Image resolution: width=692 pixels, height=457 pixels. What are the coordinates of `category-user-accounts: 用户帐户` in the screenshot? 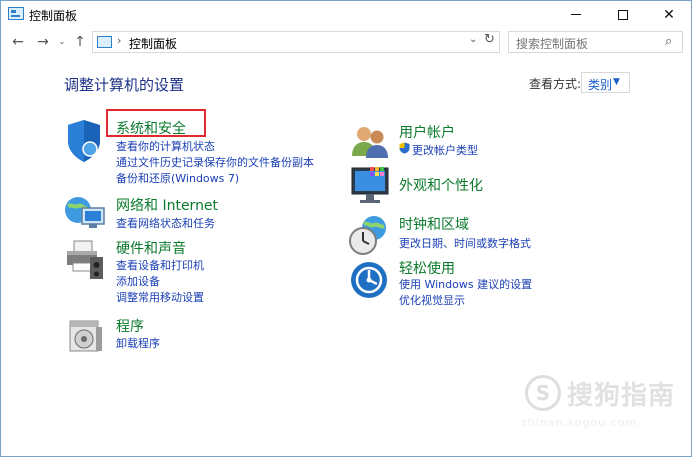 It's located at (427, 132).